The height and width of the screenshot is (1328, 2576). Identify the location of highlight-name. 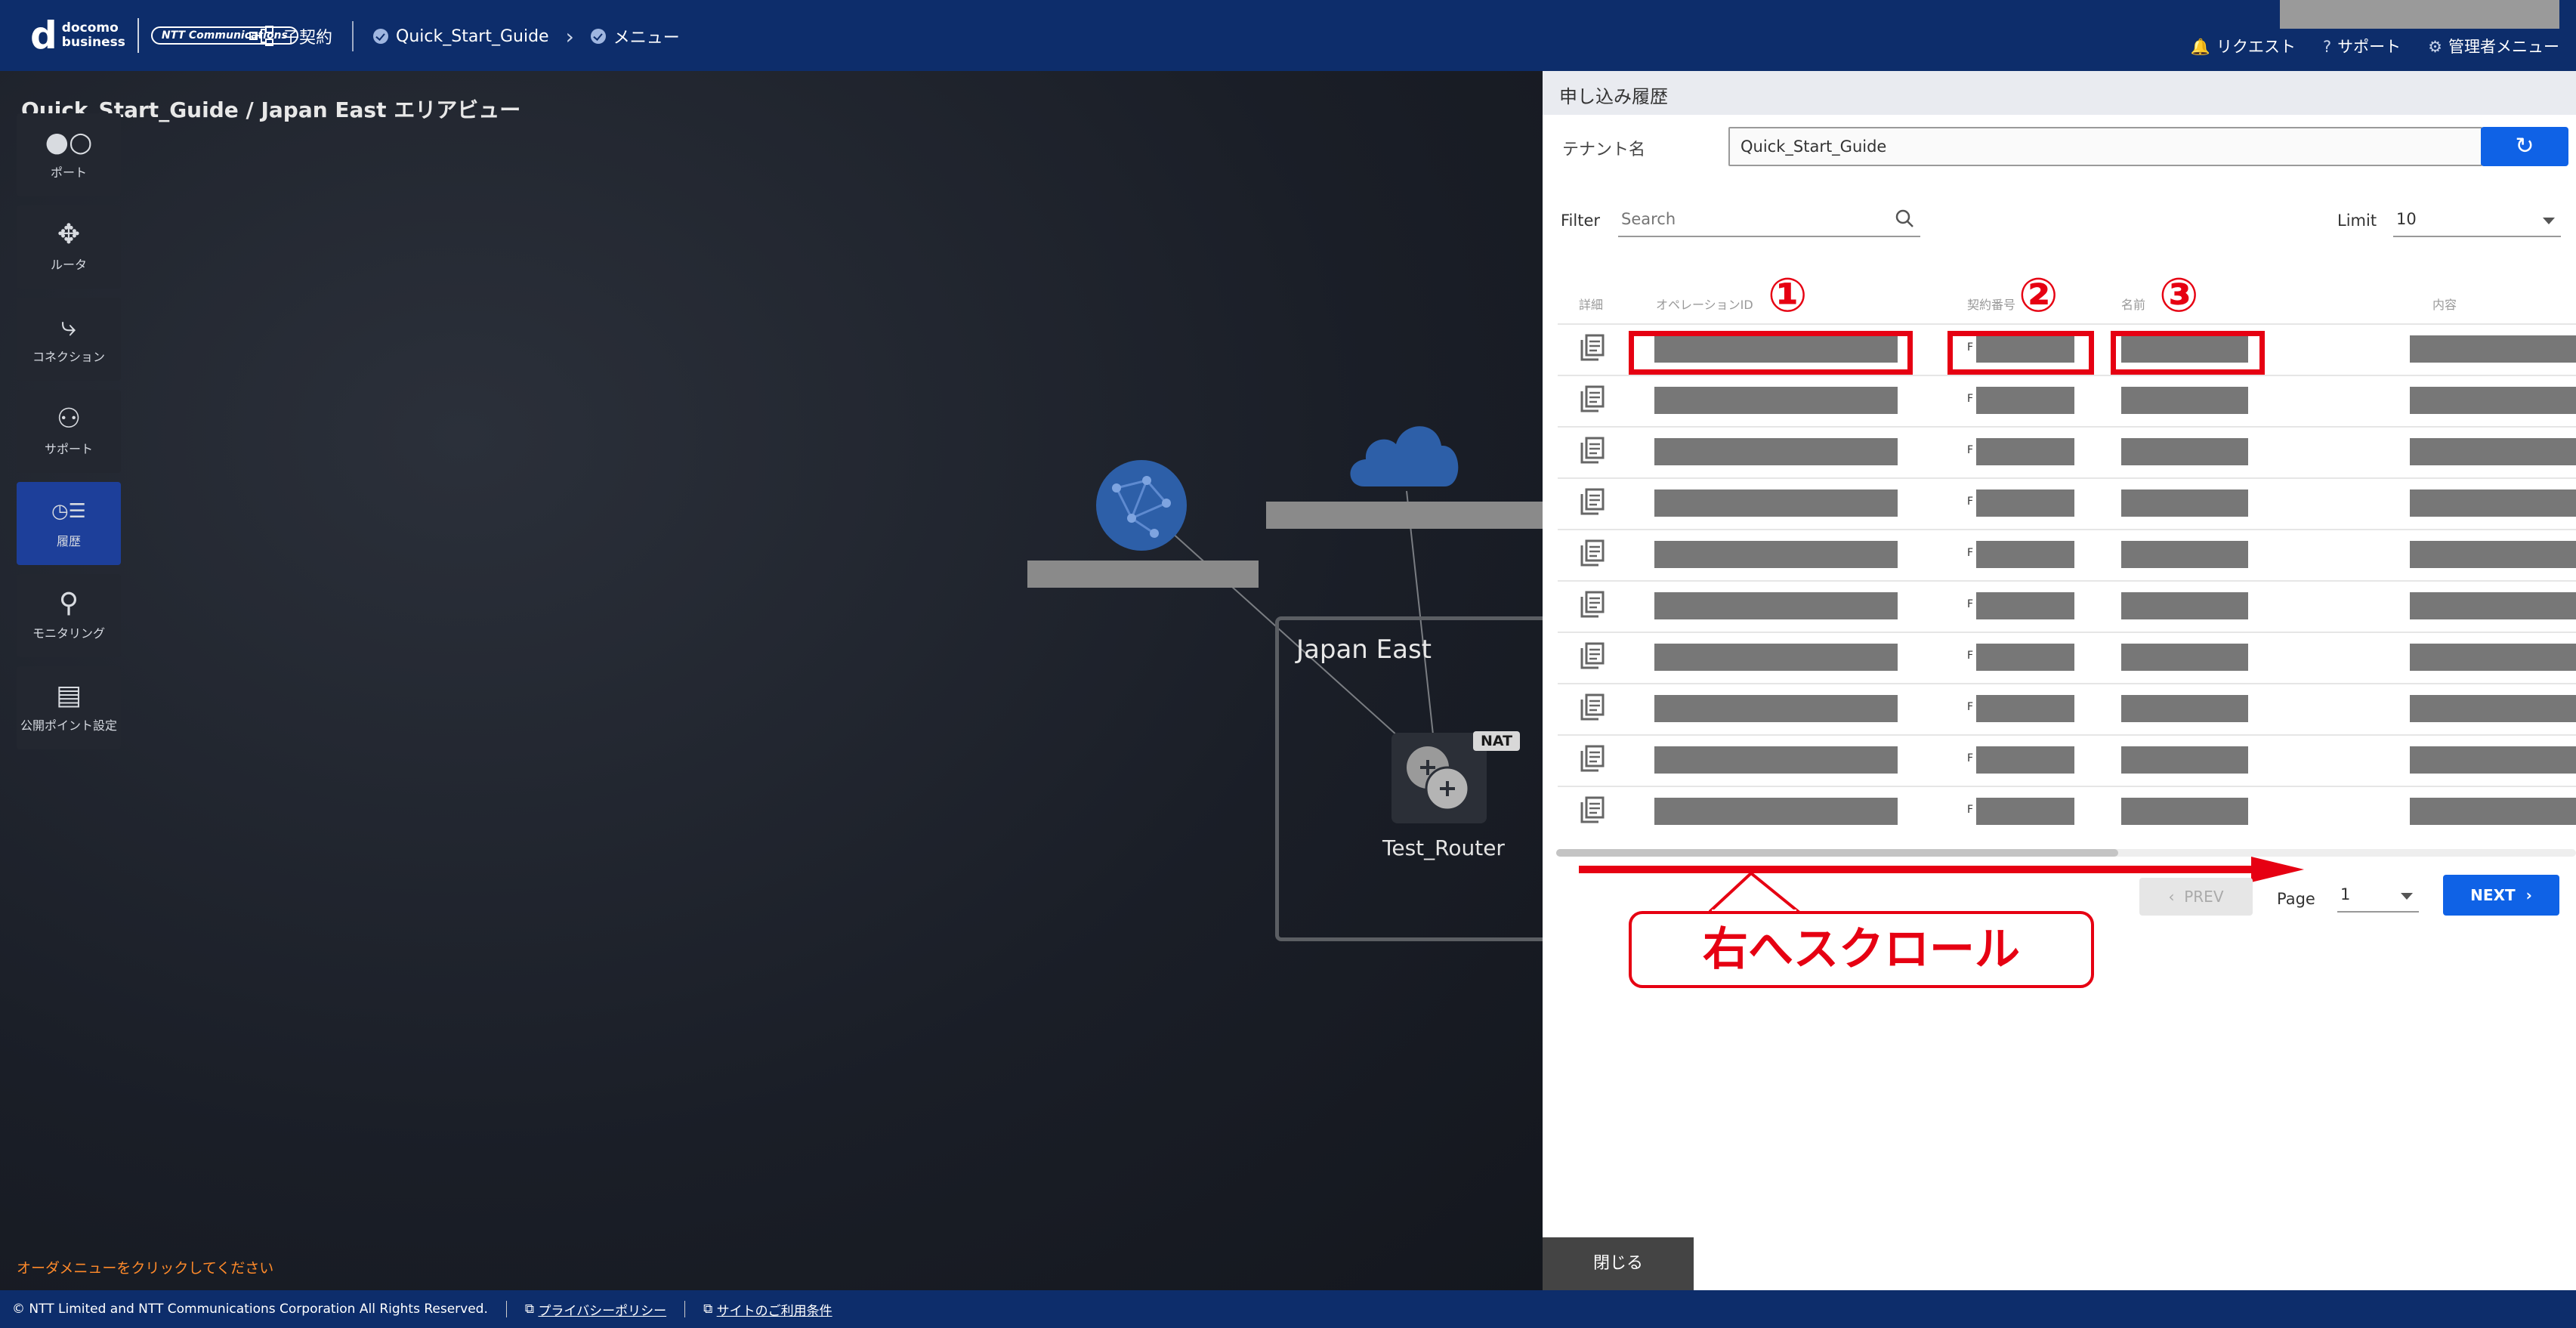
(2188, 353).